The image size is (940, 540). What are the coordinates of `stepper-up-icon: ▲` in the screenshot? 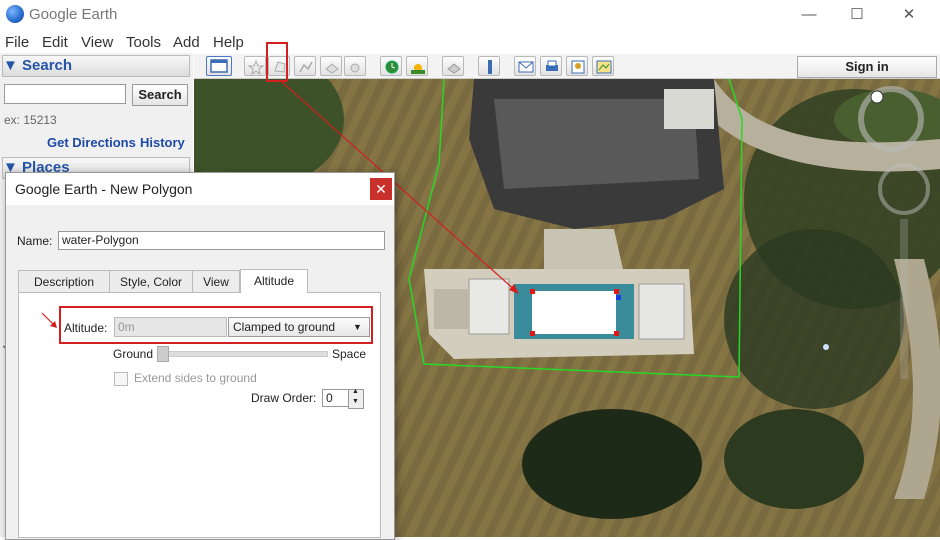 It's located at (355, 391).